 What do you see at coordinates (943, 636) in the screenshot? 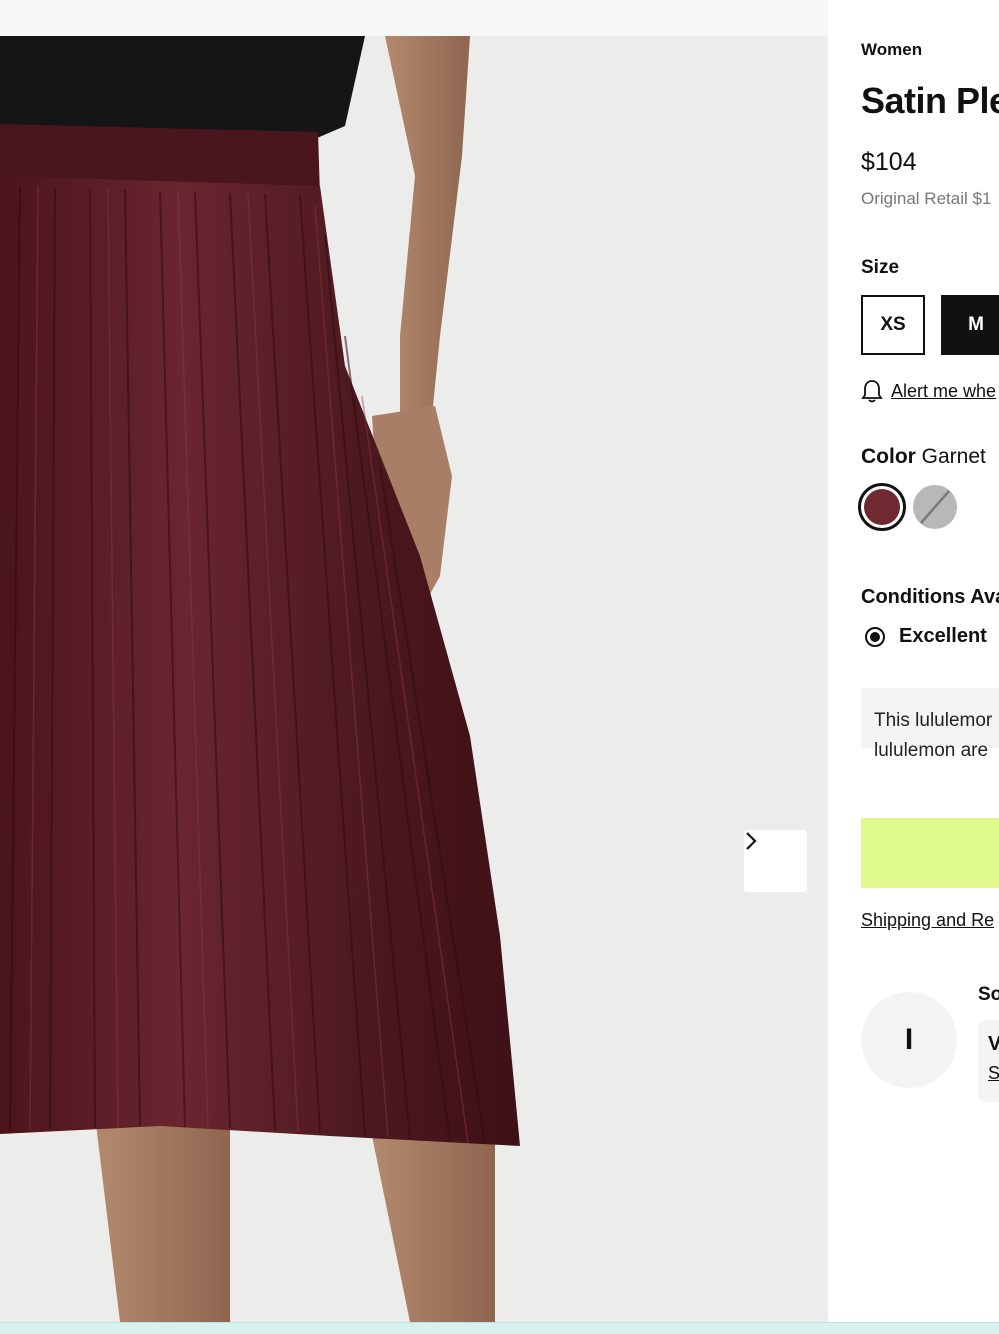
I see `condition-option-label: Excellent` at bounding box center [943, 636].